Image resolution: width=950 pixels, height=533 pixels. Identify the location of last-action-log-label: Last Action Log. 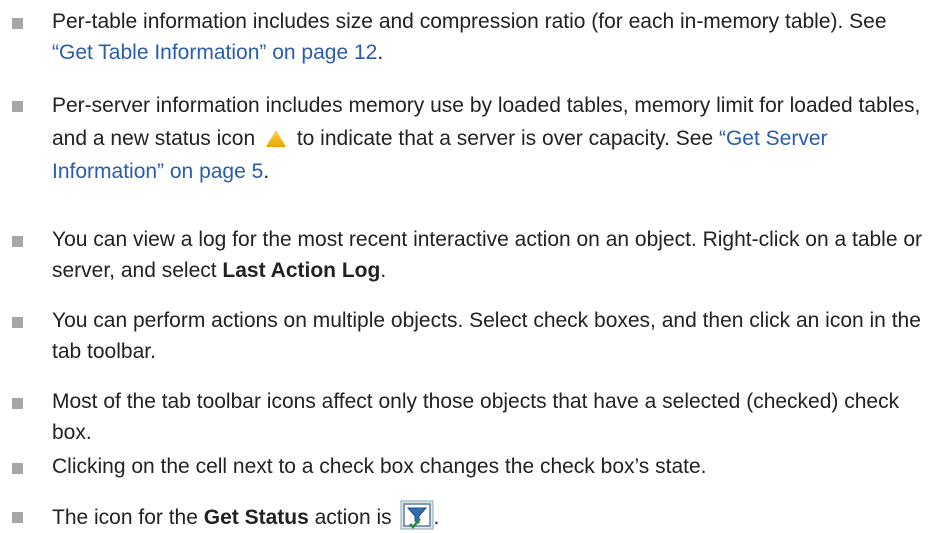
(301, 270).